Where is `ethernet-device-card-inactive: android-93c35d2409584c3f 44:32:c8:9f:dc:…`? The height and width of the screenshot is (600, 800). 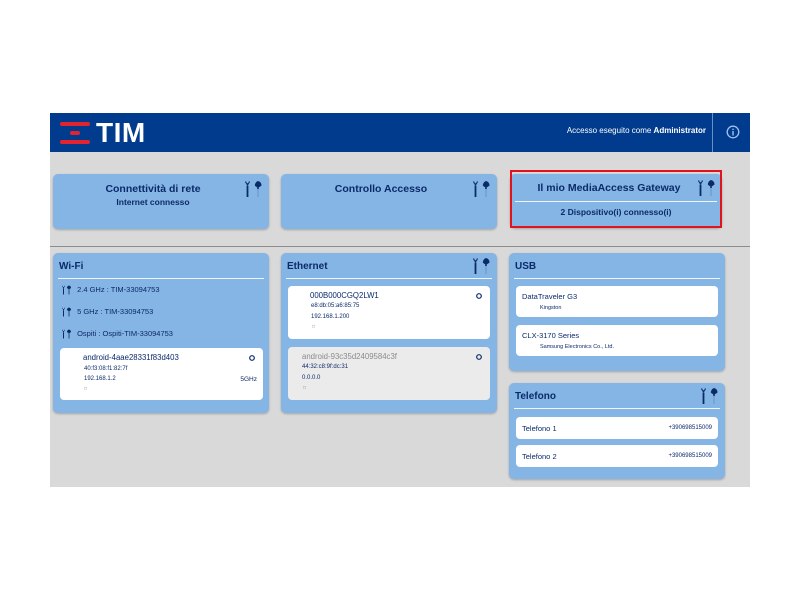
ethernet-device-card-inactive: android-93c35d2409584c3f 44:32:c8:9f:dc:… is located at coordinates (389, 373).